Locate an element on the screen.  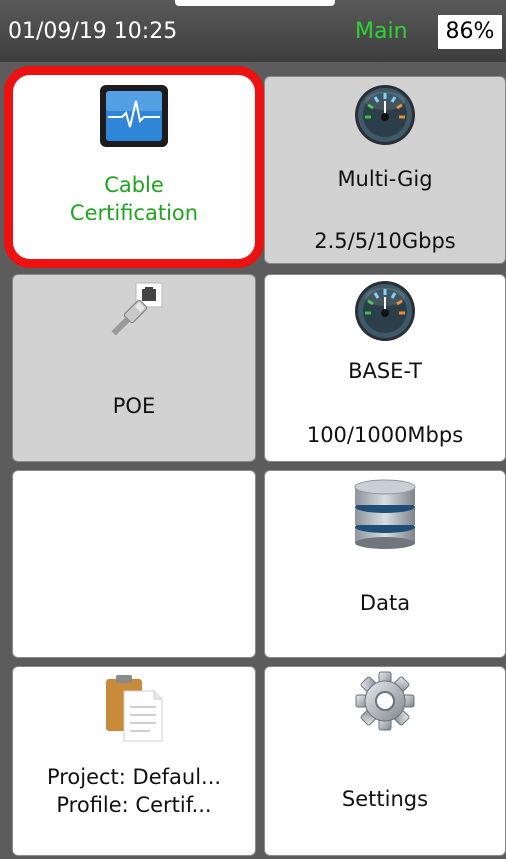
waveform-monitor-icon is located at coordinates (134, 116).